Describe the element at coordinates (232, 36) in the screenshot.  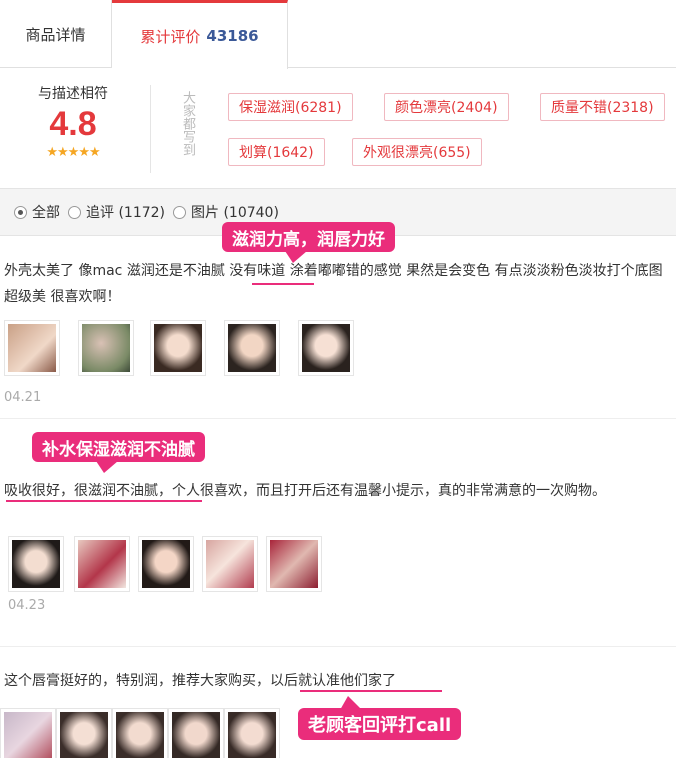
I see `review-count: 43186` at that location.